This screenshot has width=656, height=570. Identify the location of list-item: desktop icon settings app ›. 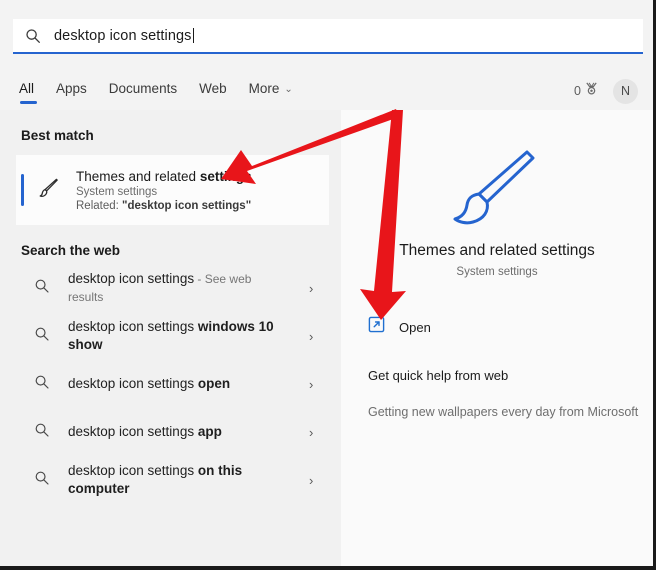
(170, 432).